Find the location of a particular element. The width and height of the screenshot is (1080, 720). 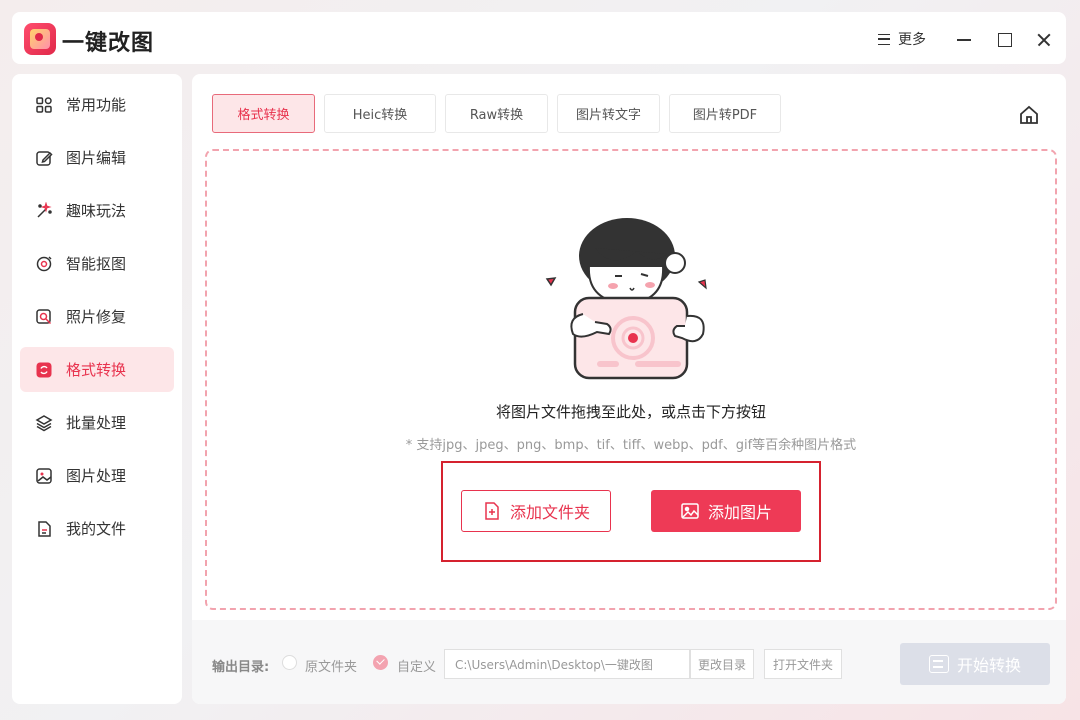

sidebar-item-my-files: 我的文件 is located at coordinates (97, 528).